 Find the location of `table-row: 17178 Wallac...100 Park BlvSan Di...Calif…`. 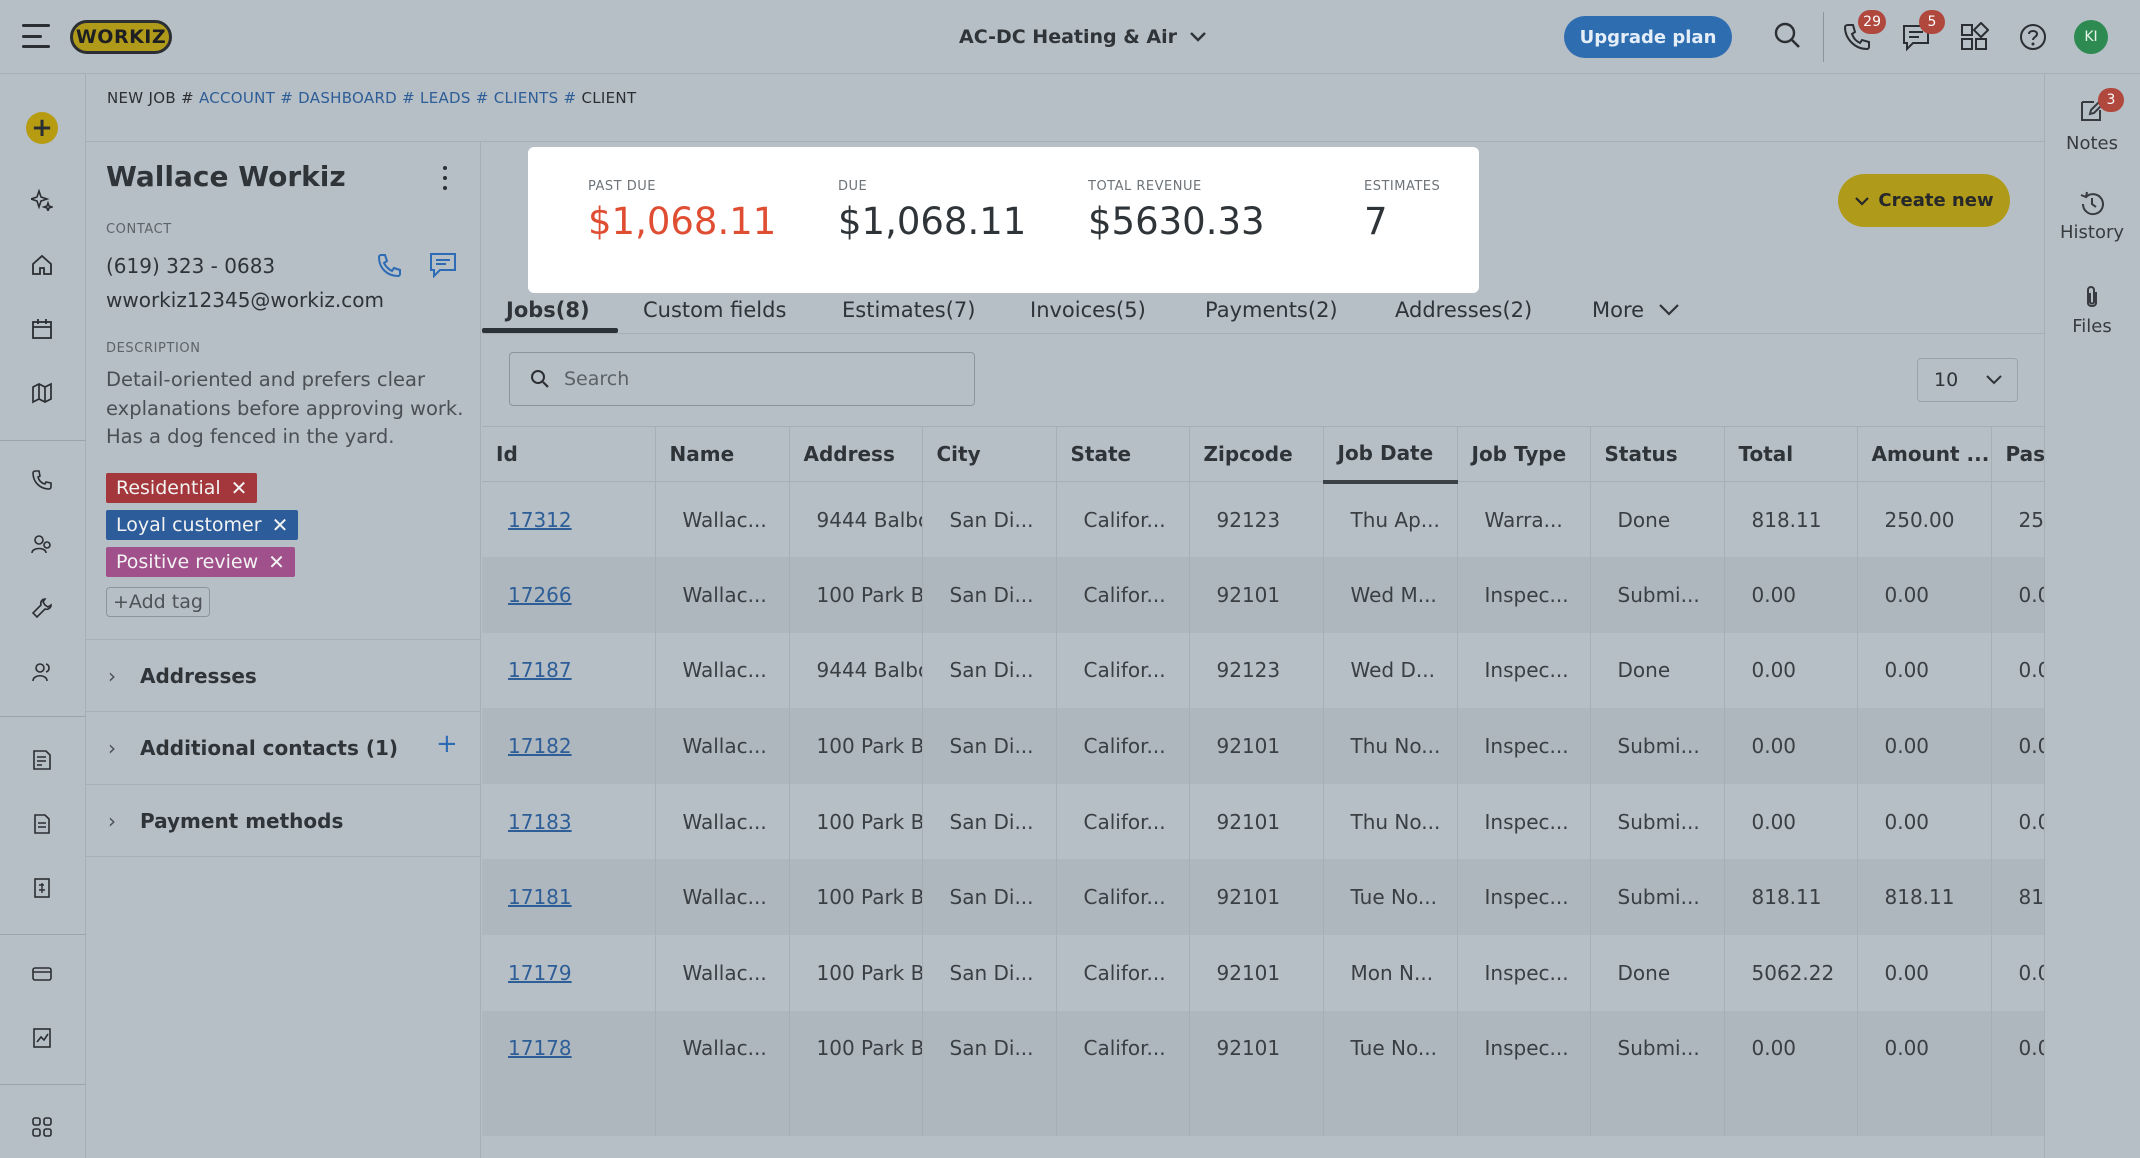

table-row: 17178 Wallac...100 Park BlvSan Di...Calif… is located at coordinates (1263, 1048).